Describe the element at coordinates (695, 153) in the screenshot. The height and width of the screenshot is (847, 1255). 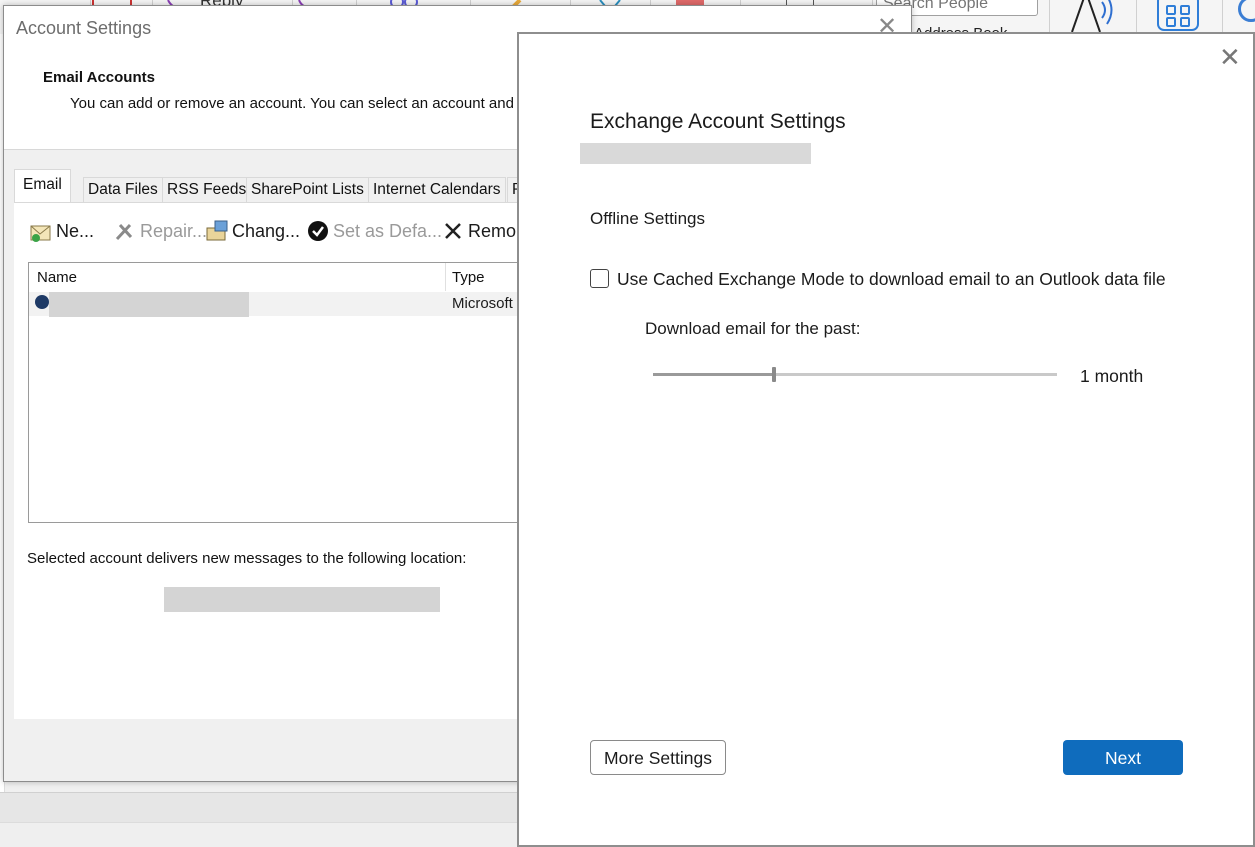
I see `redacted-account-email` at that location.